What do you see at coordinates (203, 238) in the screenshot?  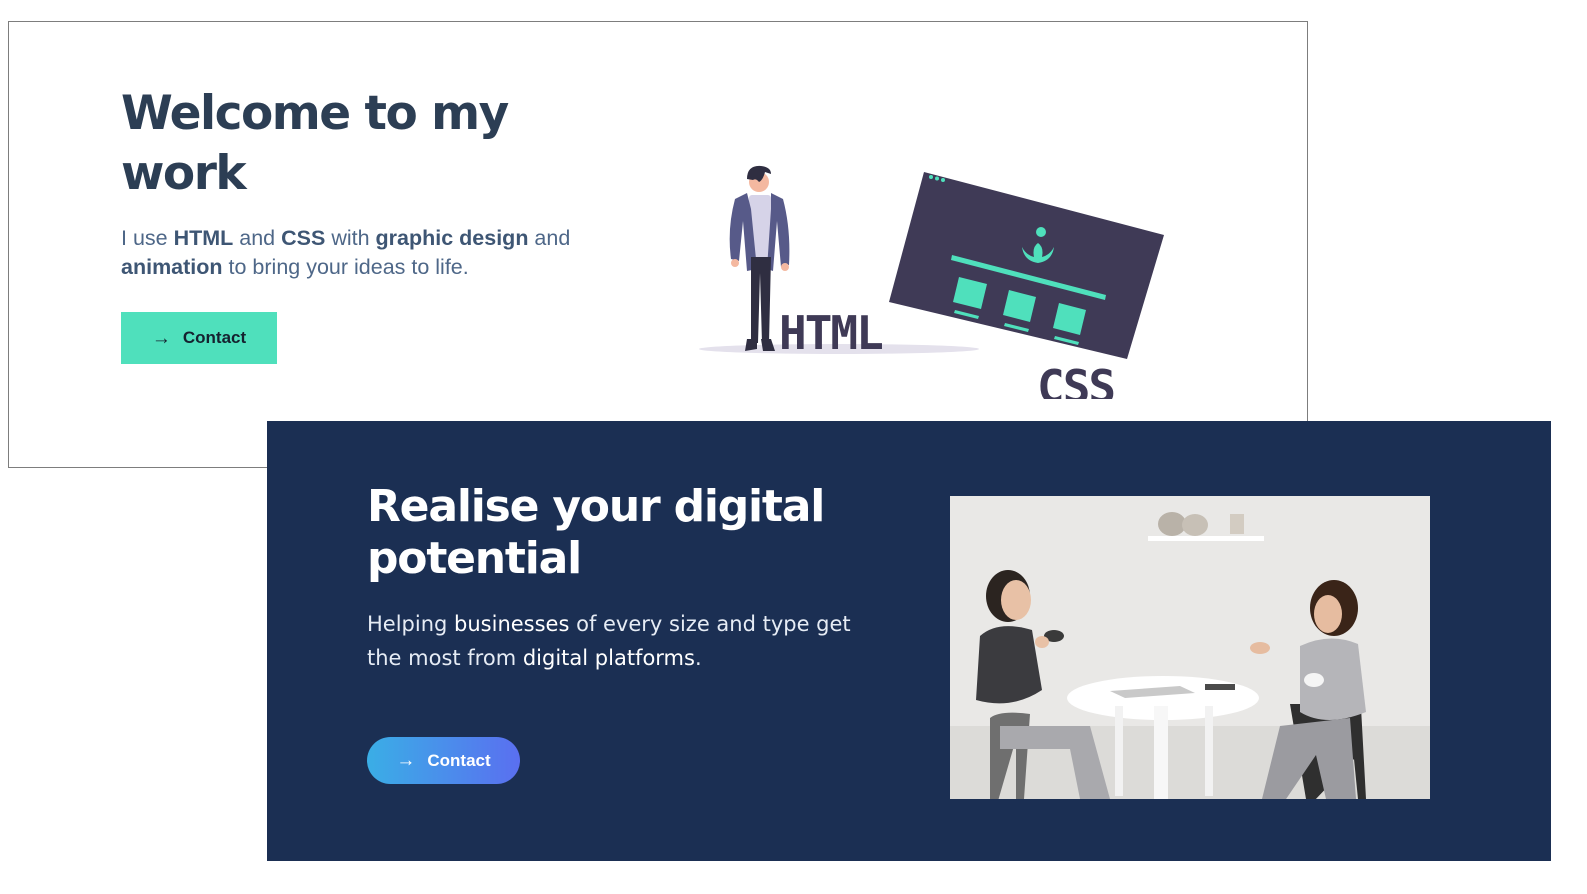 I see `desc-highlight-html: HTML` at bounding box center [203, 238].